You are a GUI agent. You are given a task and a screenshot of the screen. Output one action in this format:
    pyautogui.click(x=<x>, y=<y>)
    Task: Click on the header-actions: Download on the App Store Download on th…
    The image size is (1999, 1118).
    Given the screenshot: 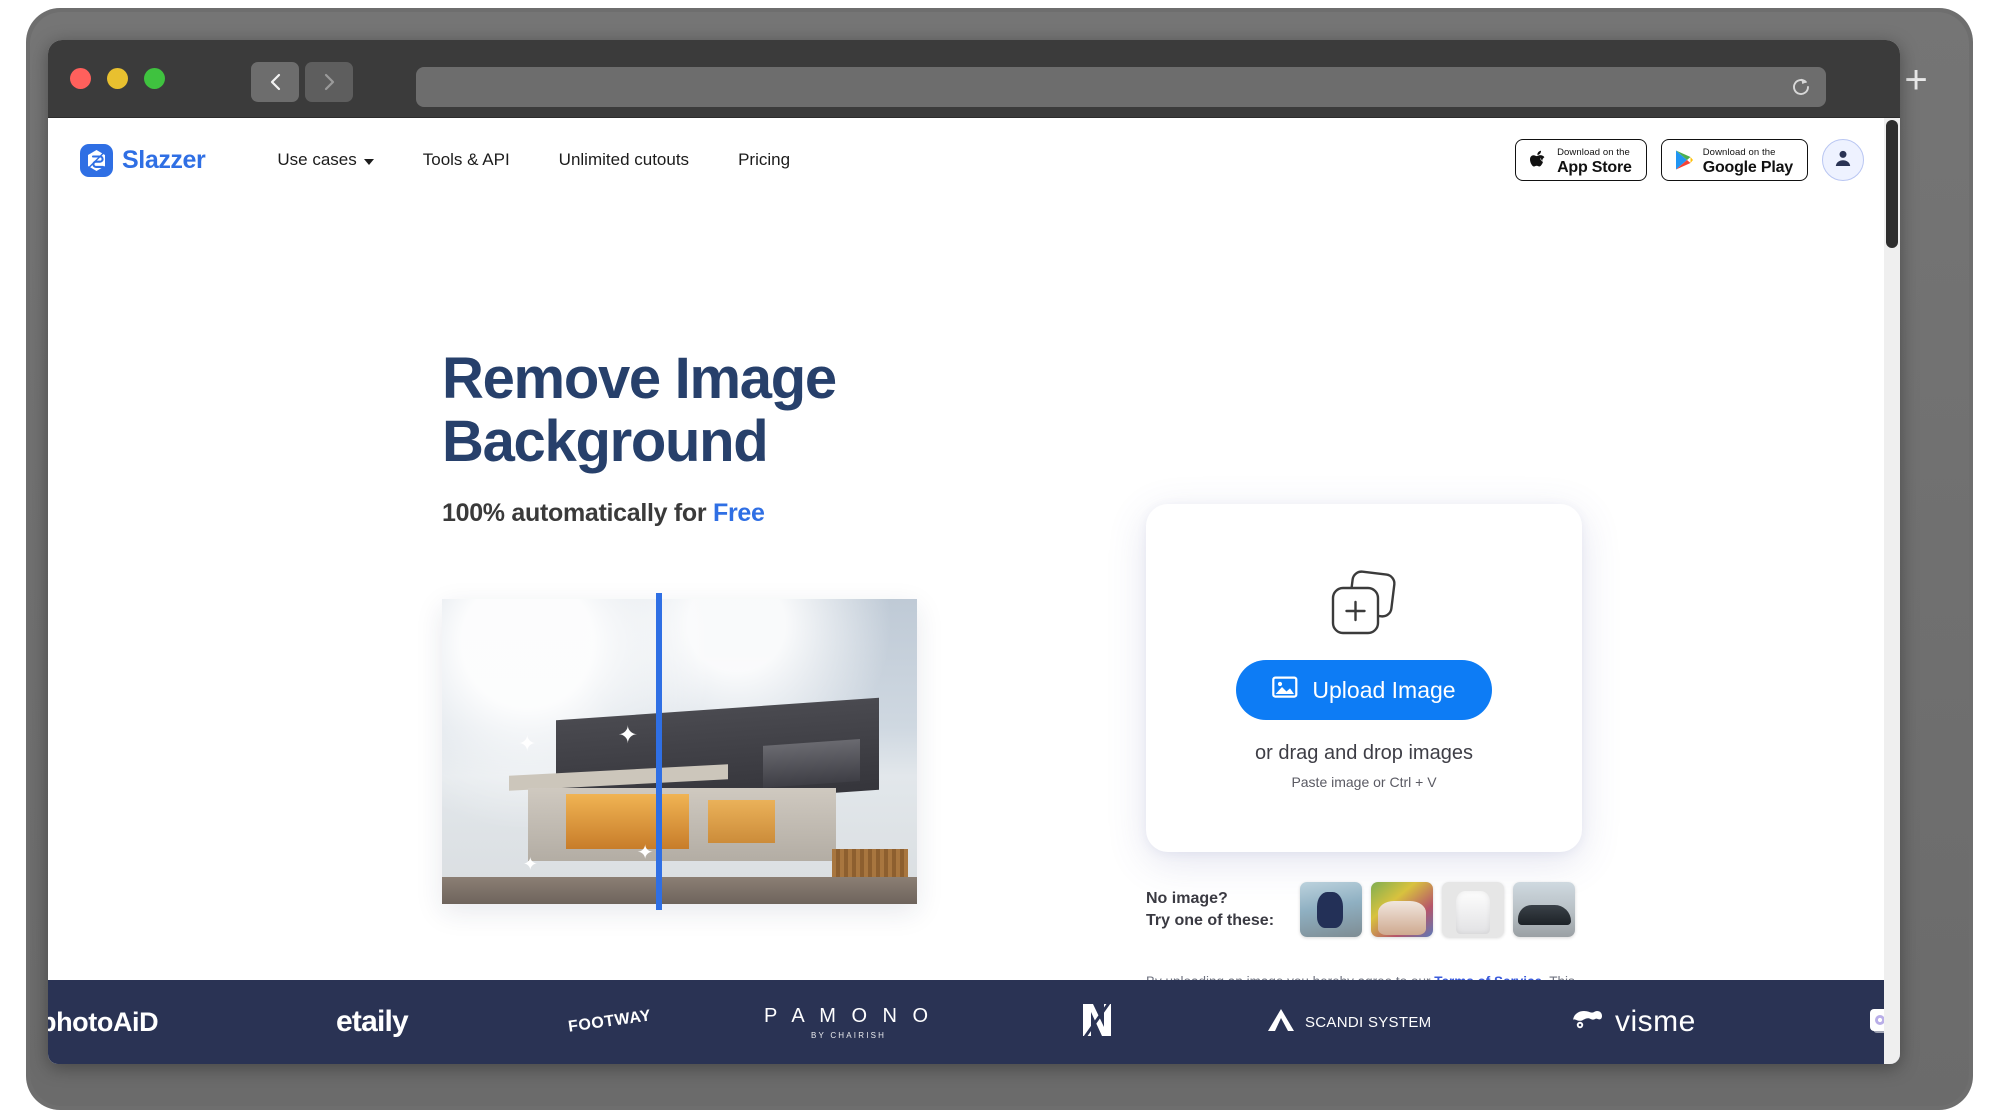 What is the action you would take?
    pyautogui.click(x=1689, y=160)
    